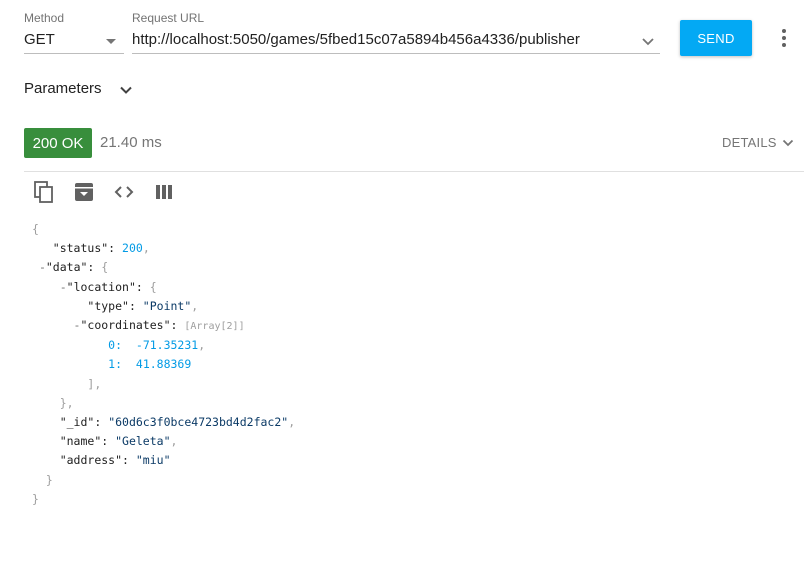 The height and width of the screenshot is (573, 804). What do you see at coordinates (80, 441) in the screenshot?
I see `json-key-name: "name"` at bounding box center [80, 441].